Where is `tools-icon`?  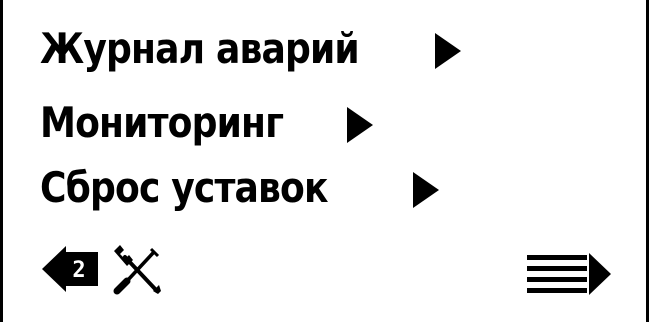 tools-icon is located at coordinates (137, 272).